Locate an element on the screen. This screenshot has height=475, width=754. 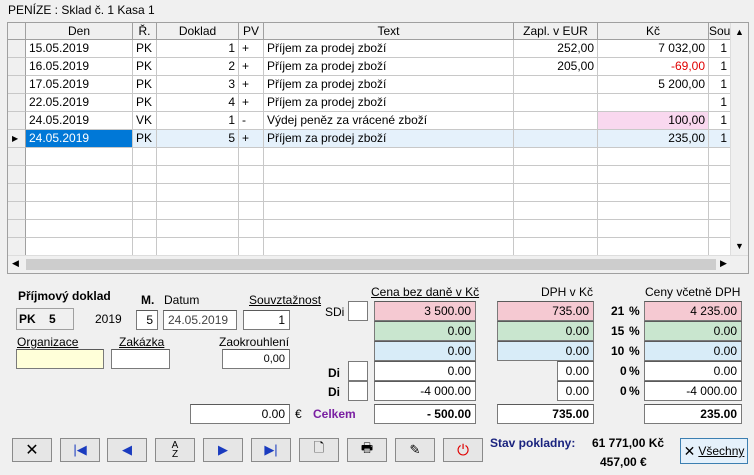
col-header-pv: PV is located at coordinates (251, 31).